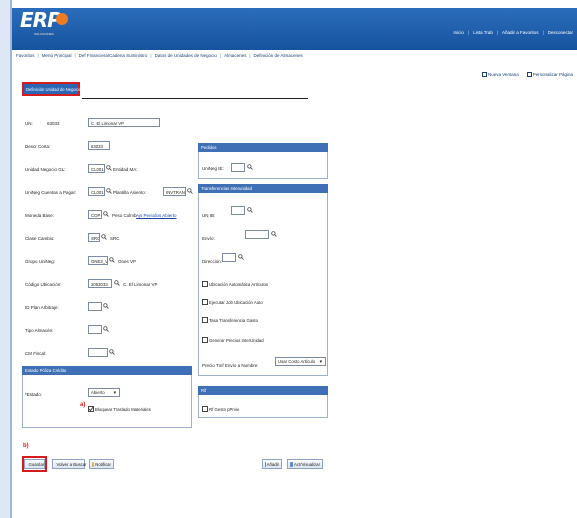 This screenshot has height=518, width=577. Describe the element at coordinates (42, 307) in the screenshot. I see `id-plan-arbitraje-label: ID Plan Arbitraje:` at that location.